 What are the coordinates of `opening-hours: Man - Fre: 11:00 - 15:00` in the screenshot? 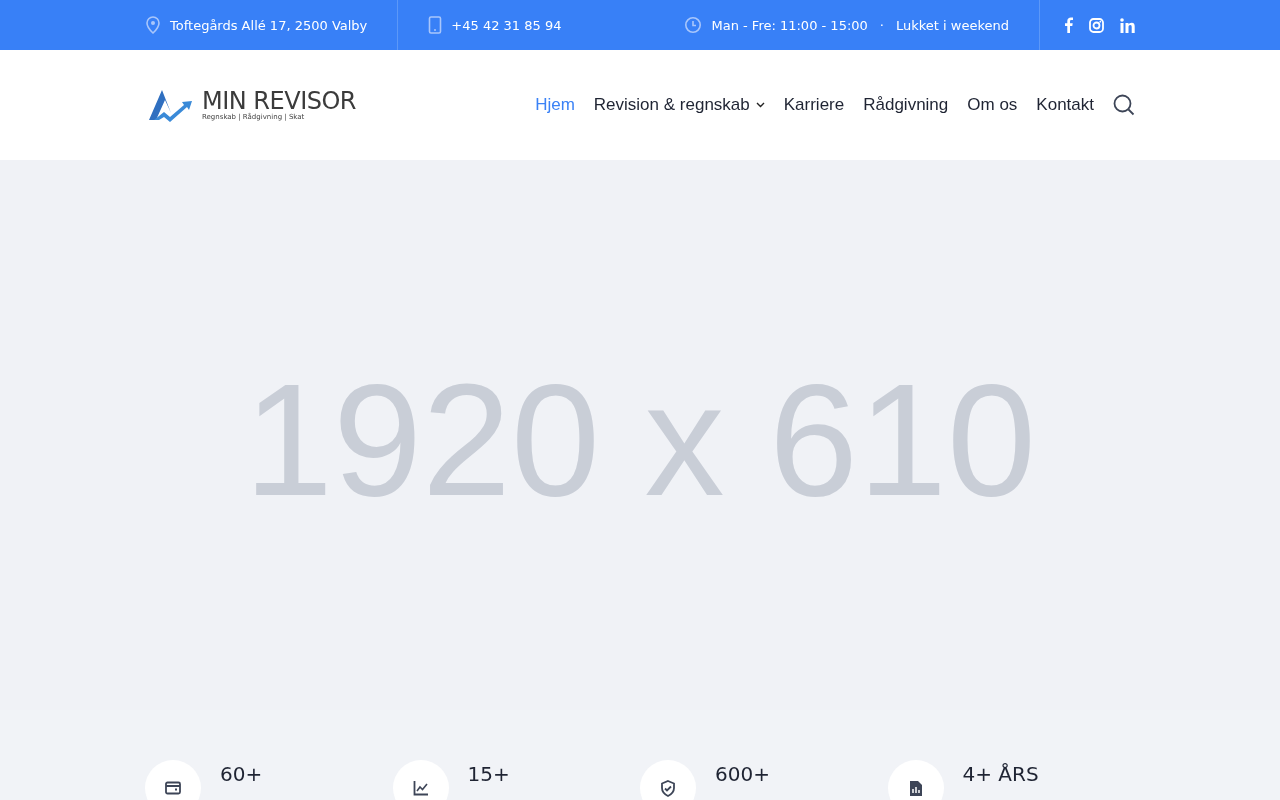 It's located at (789, 25).